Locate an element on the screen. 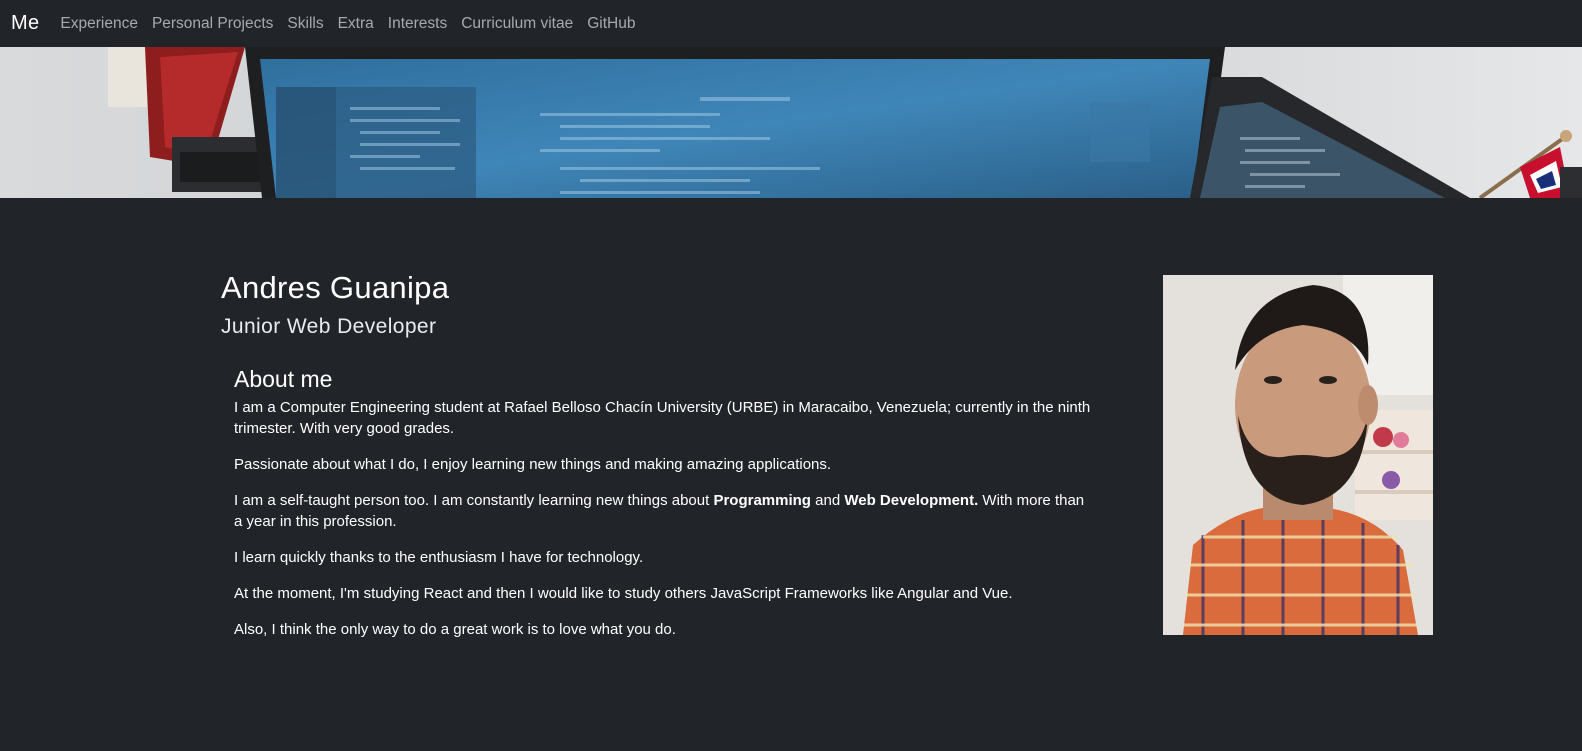 The width and height of the screenshot is (1582, 751). about-heading: About me is located at coordinates (283, 379).